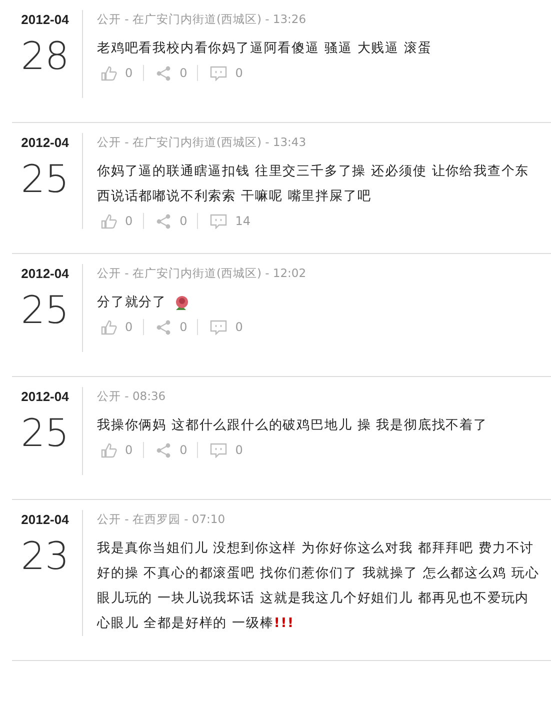 This screenshot has height=701, width=551. What do you see at coordinates (292, 426) in the screenshot?
I see `post-text: 我操你俩妈 这都什么跟什么的破鸡巴地儿 操 我是彻底找不着了` at bounding box center [292, 426].